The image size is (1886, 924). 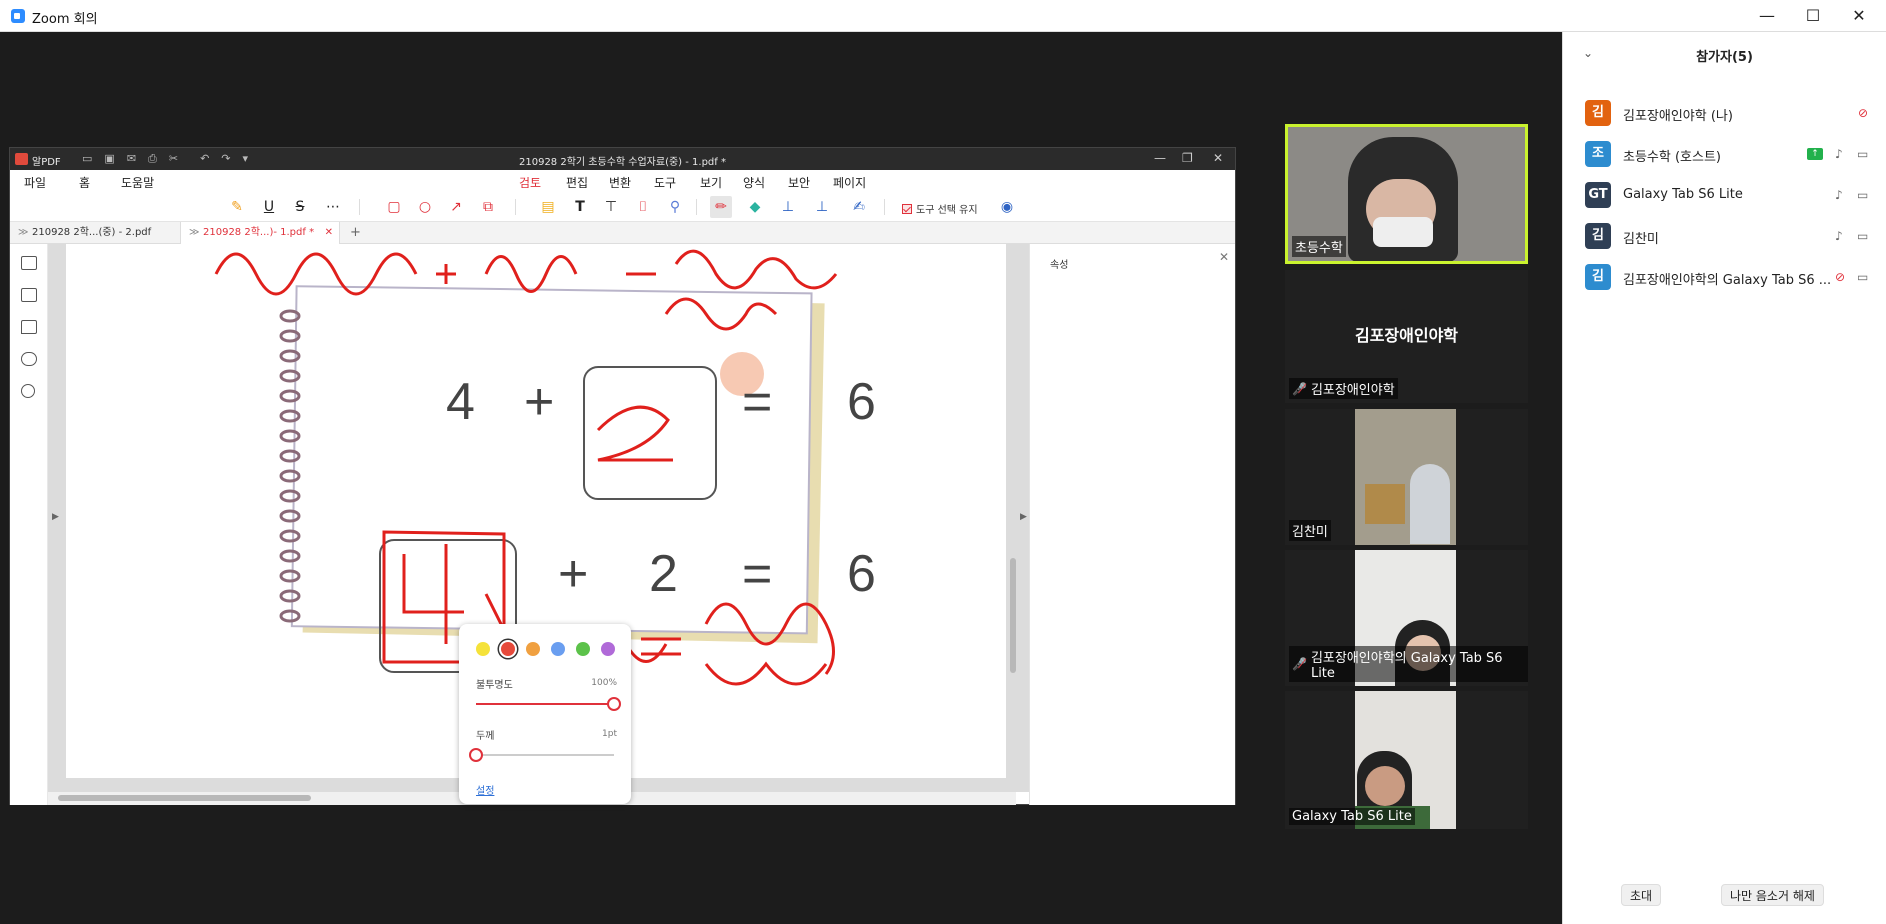 I want to click on opacity-slider, so click(x=548, y=704).